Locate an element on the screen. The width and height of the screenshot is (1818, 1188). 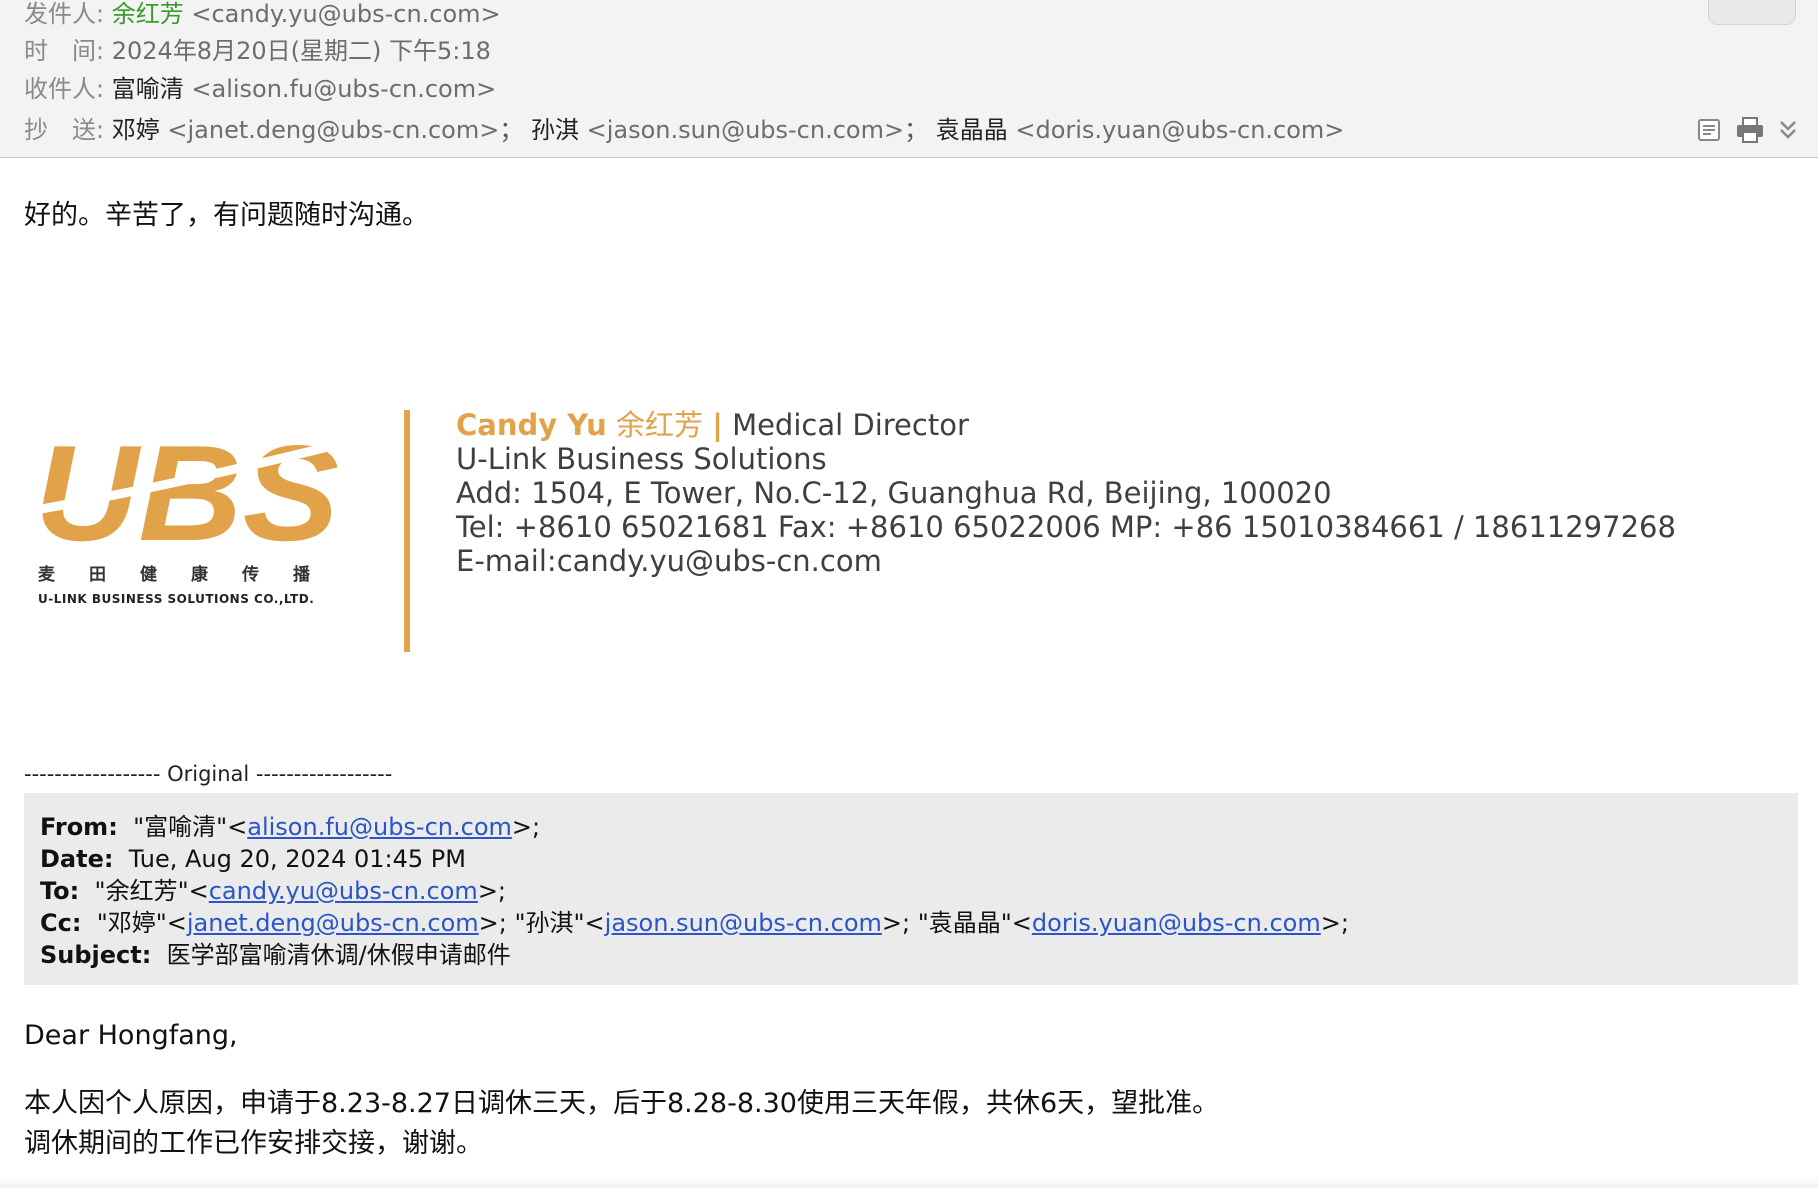
original-cc-name: "孙淇"< is located at coordinates (559, 923).